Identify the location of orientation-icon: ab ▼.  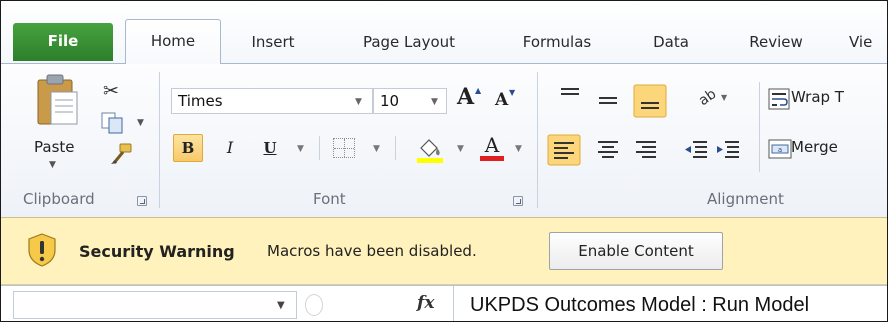
(713, 97).